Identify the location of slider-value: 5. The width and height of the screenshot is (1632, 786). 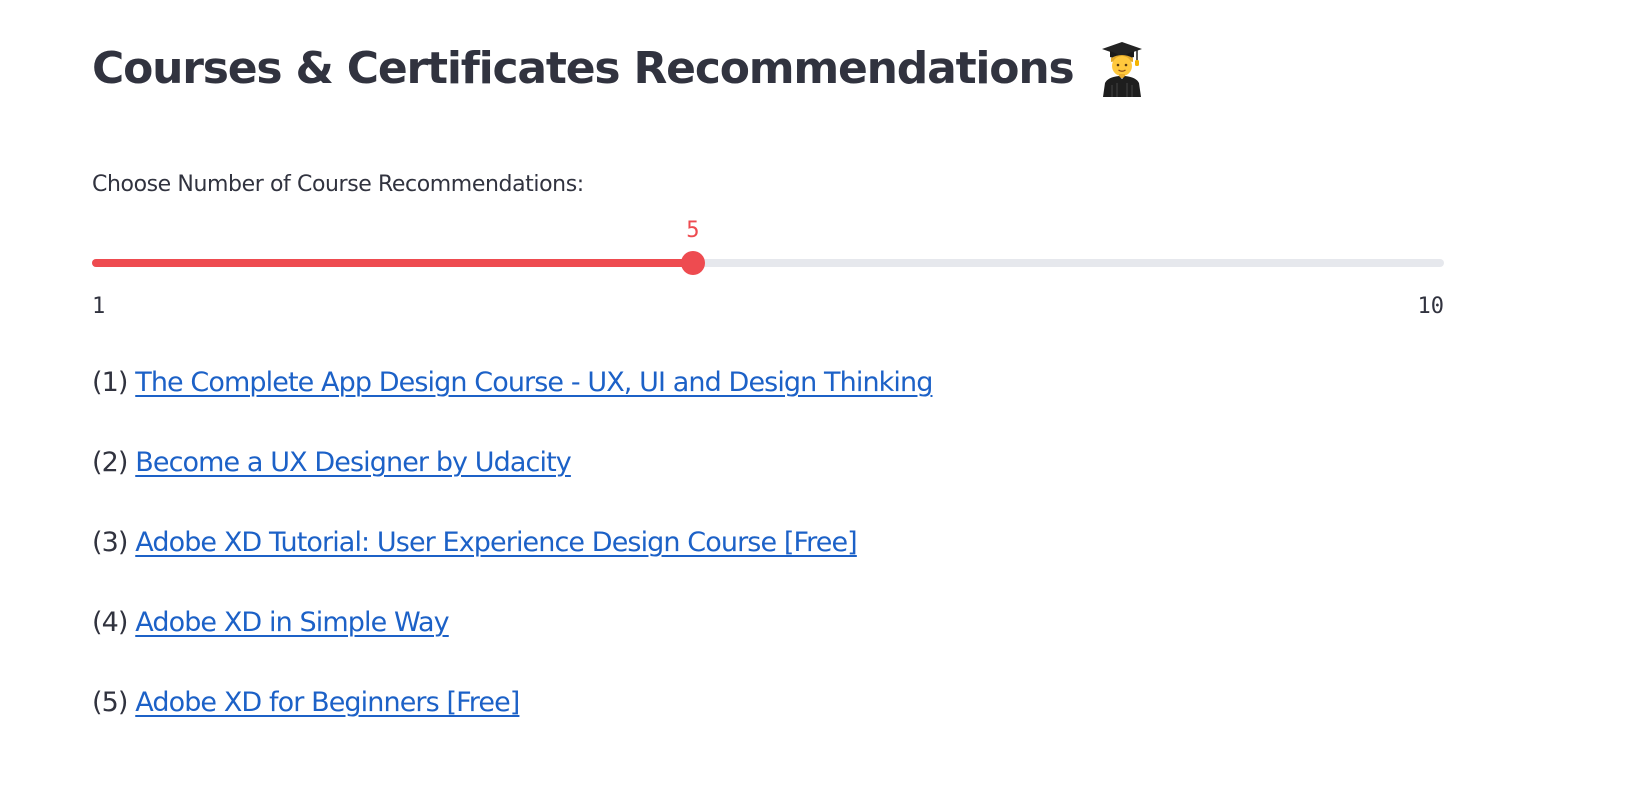
(693, 230).